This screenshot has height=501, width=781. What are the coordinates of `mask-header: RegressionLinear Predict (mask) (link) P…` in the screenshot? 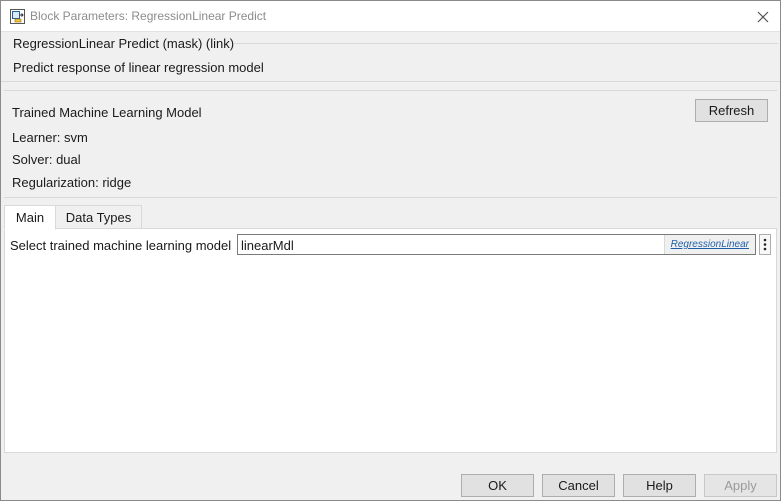 It's located at (390, 57).